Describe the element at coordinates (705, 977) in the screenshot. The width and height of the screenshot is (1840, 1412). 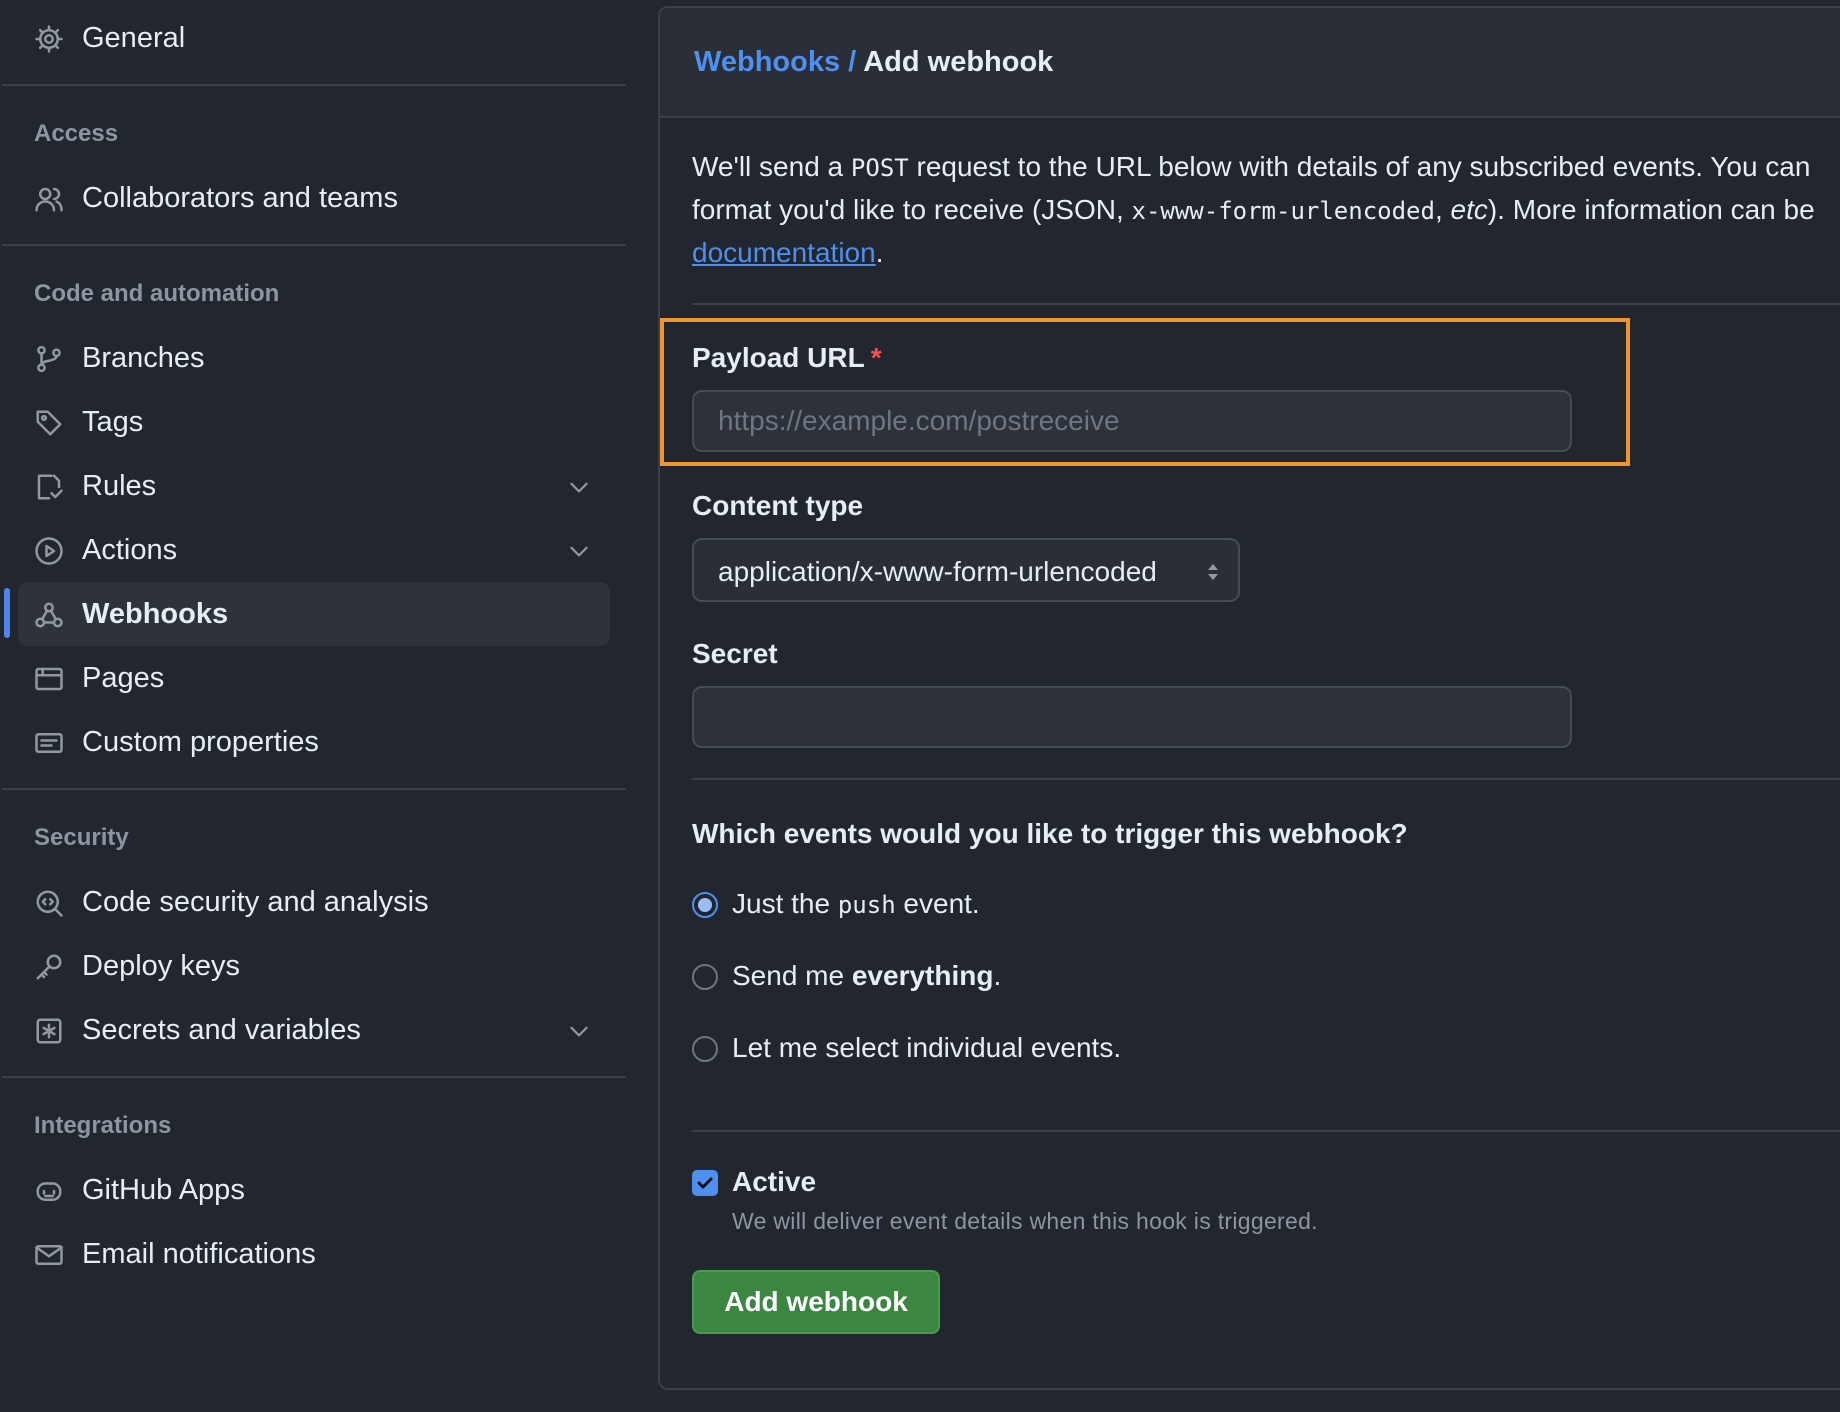
I see `radio-everything` at that location.